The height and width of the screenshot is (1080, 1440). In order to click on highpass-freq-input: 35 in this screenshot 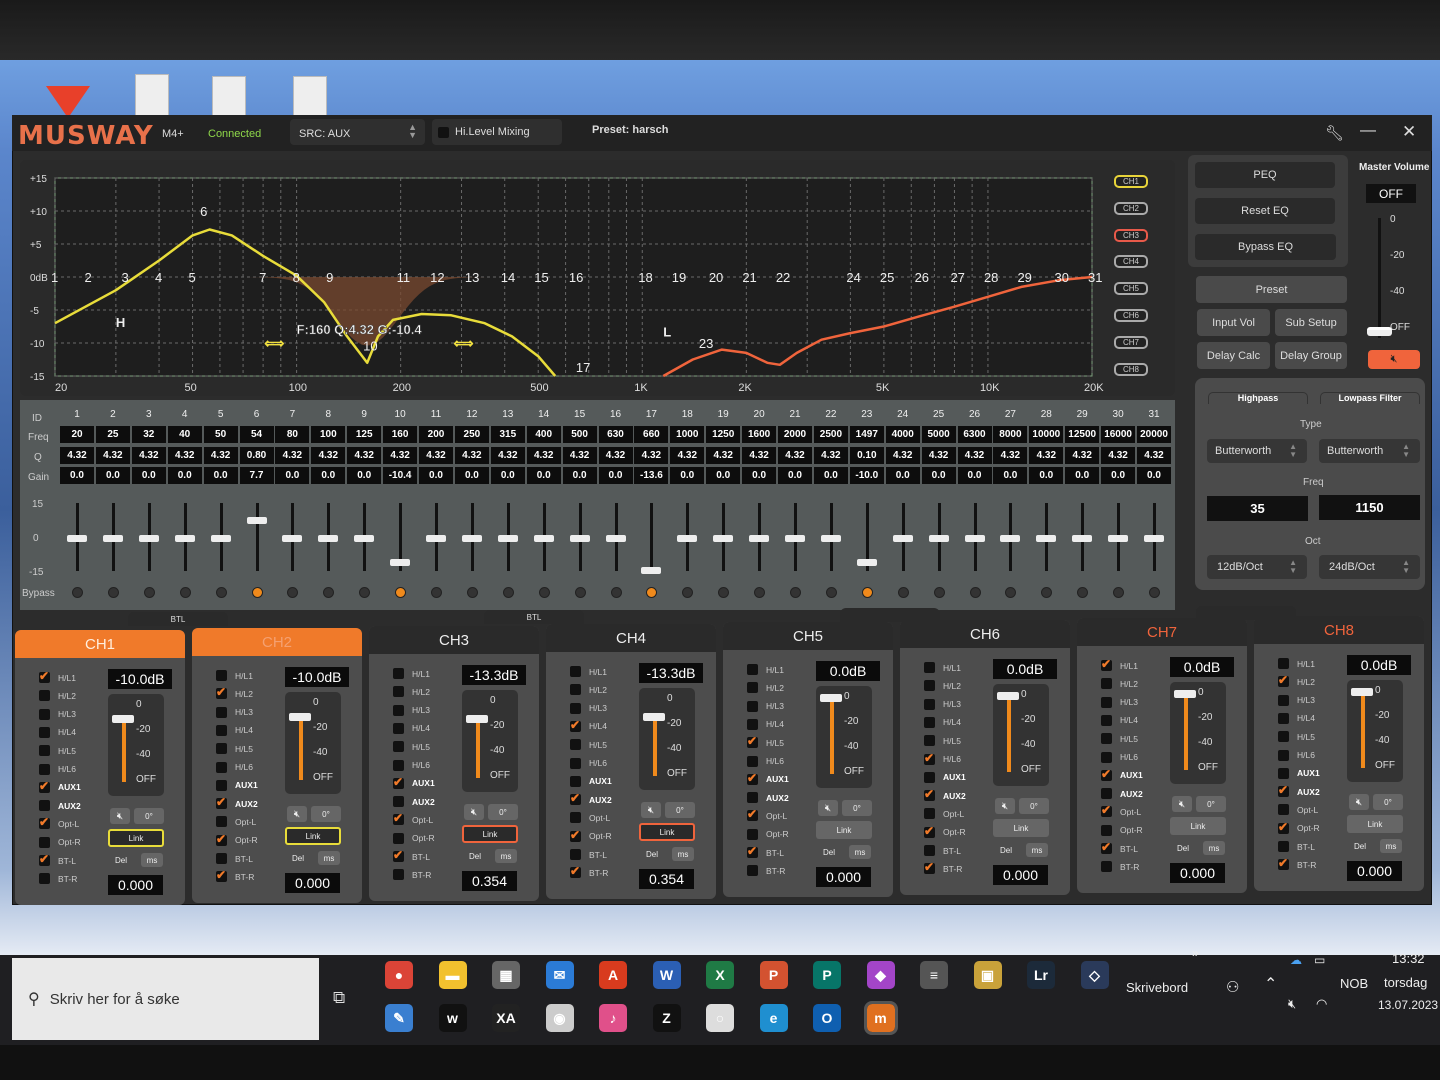, I will do `click(1257, 508)`.